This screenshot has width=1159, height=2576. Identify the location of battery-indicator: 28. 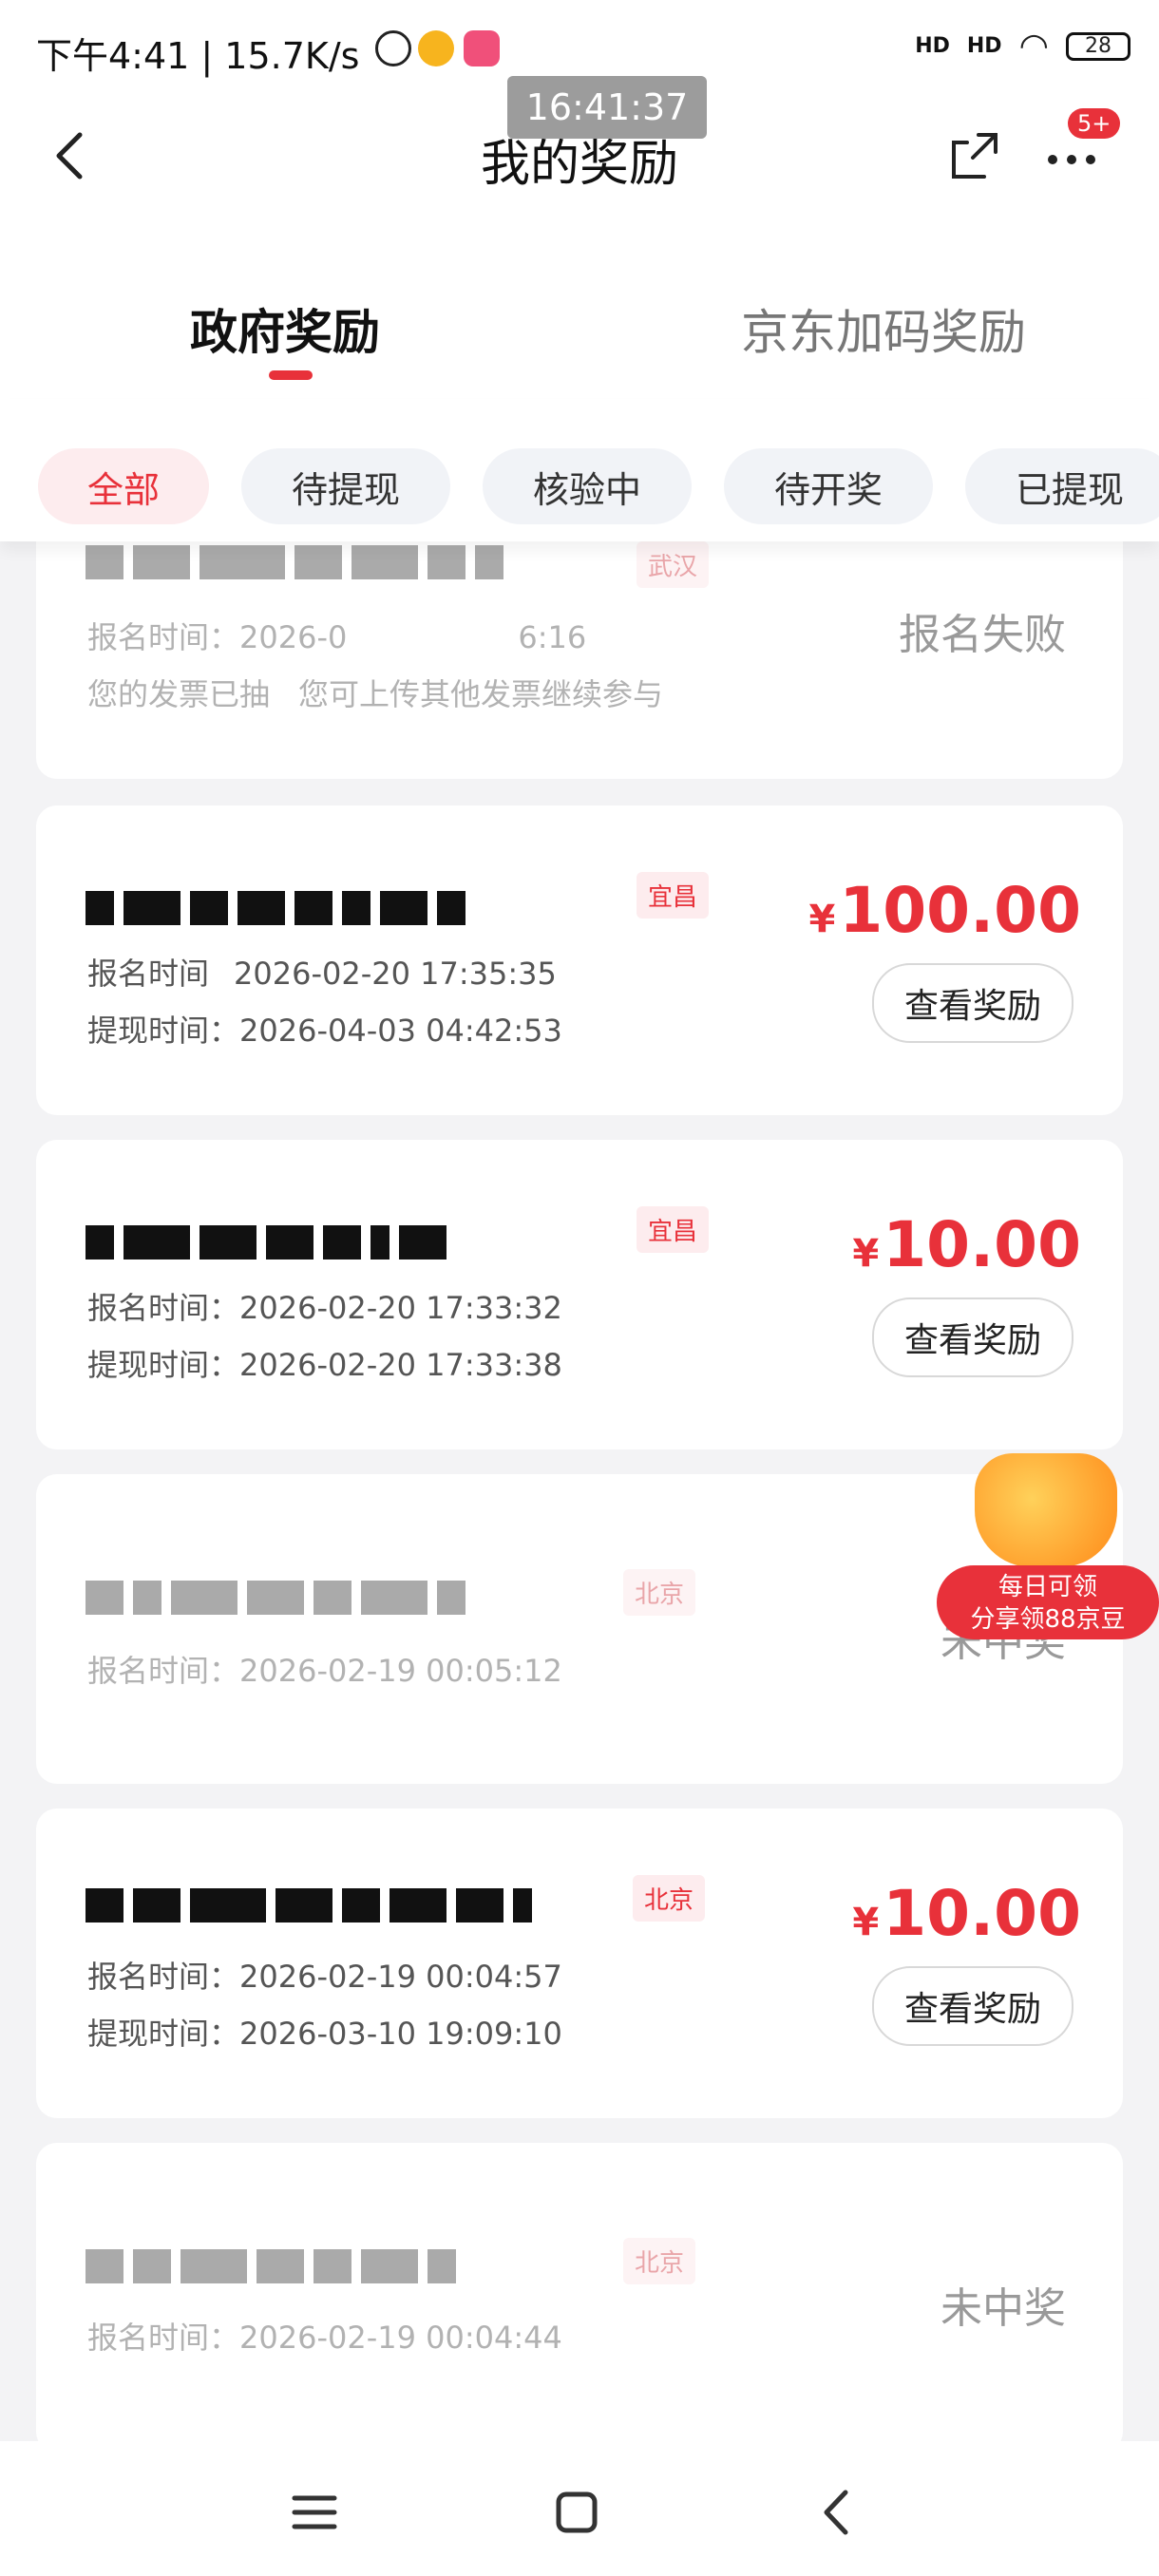
(1098, 46).